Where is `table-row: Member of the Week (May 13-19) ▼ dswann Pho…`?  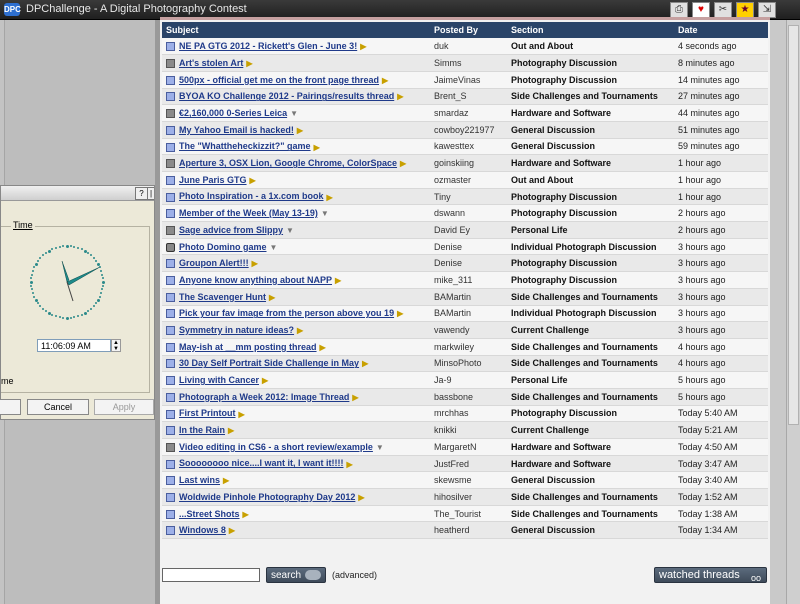 table-row: Member of the Week (May 13-19) ▼ dswann Pho… is located at coordinates (465, 213).